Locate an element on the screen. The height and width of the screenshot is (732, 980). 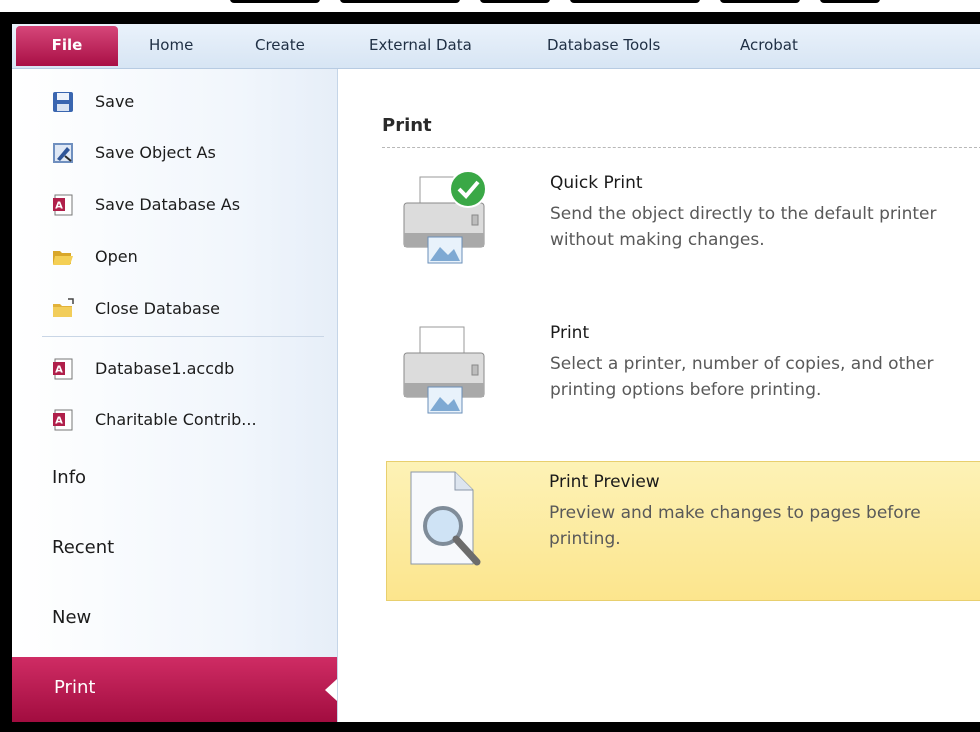
top-edge is located at coordinates (490, 6).